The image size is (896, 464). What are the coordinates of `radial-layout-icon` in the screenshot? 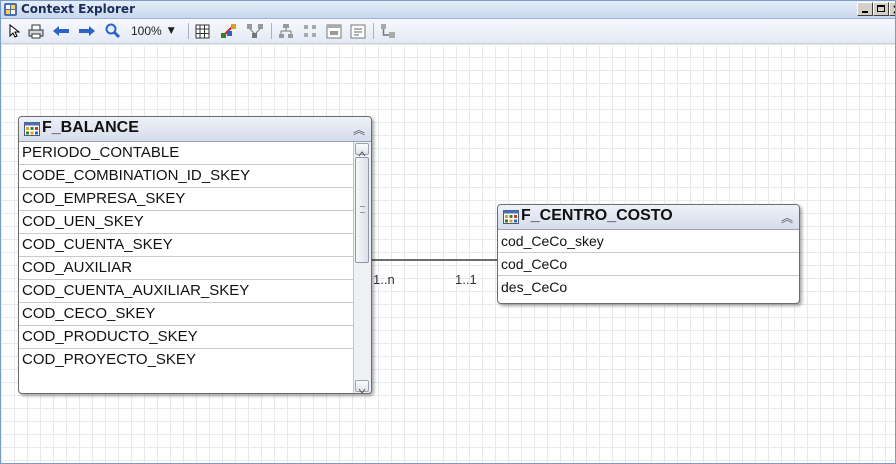 It's located at (310, 31).